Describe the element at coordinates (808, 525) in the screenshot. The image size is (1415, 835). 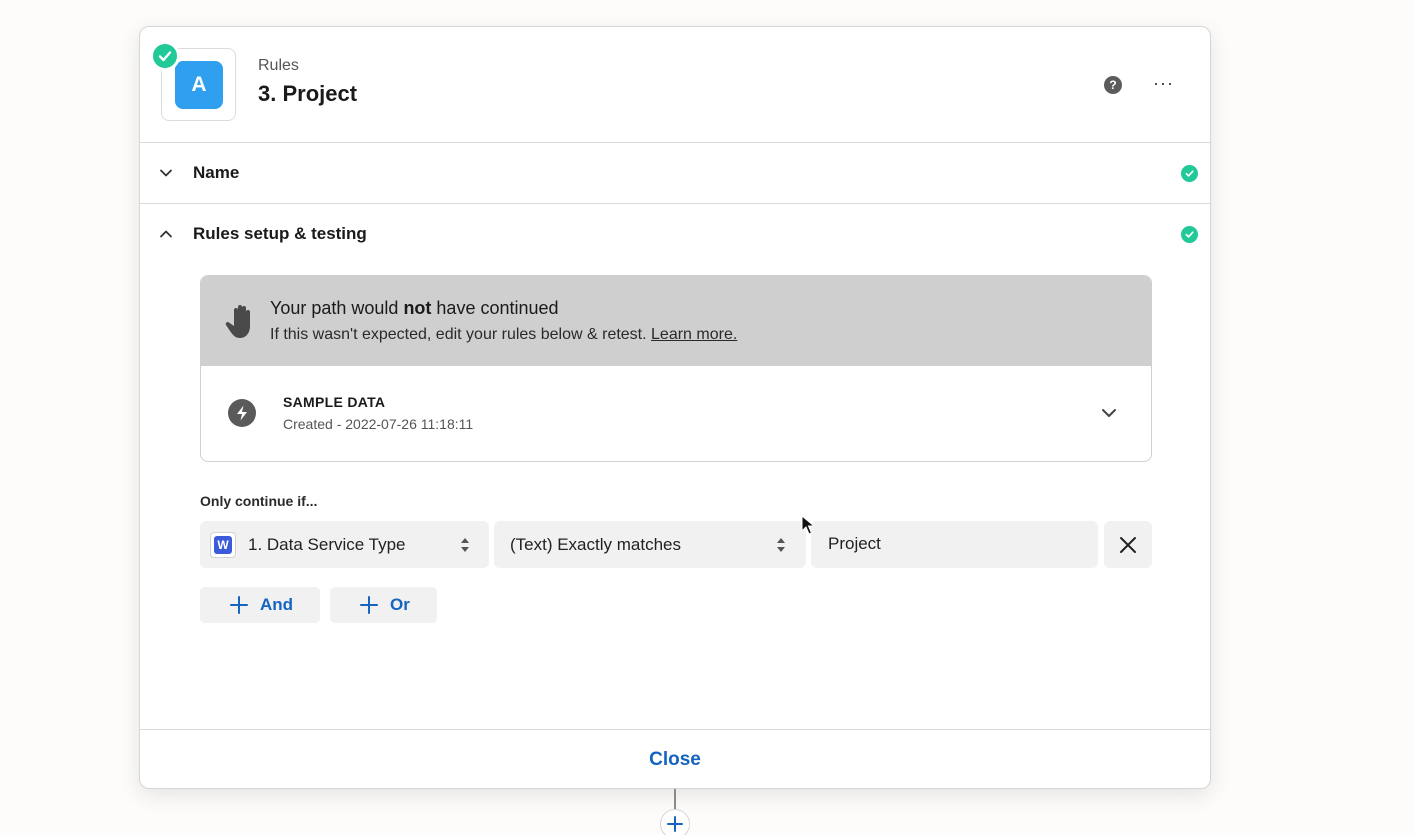
I see `mouse-cursor-icon` at that location.